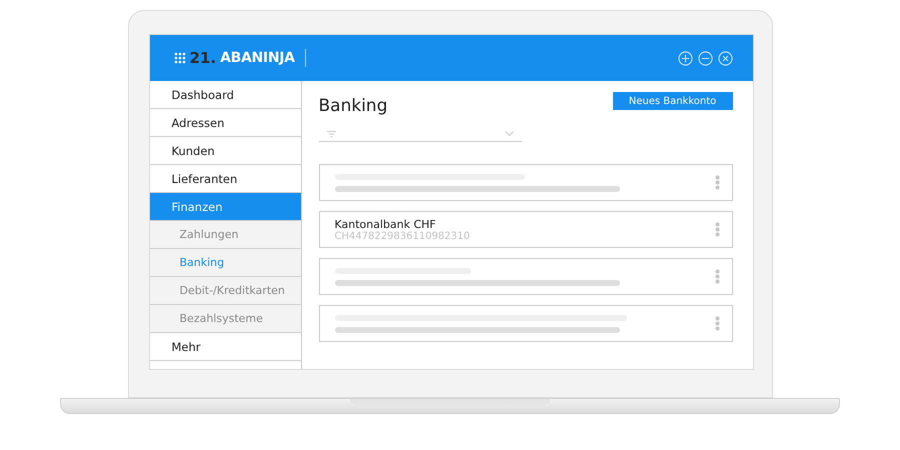  What do you see at coordinates (331, 133) in the screenshot?
I see `filter-icon` at bounding box center [331, 133].